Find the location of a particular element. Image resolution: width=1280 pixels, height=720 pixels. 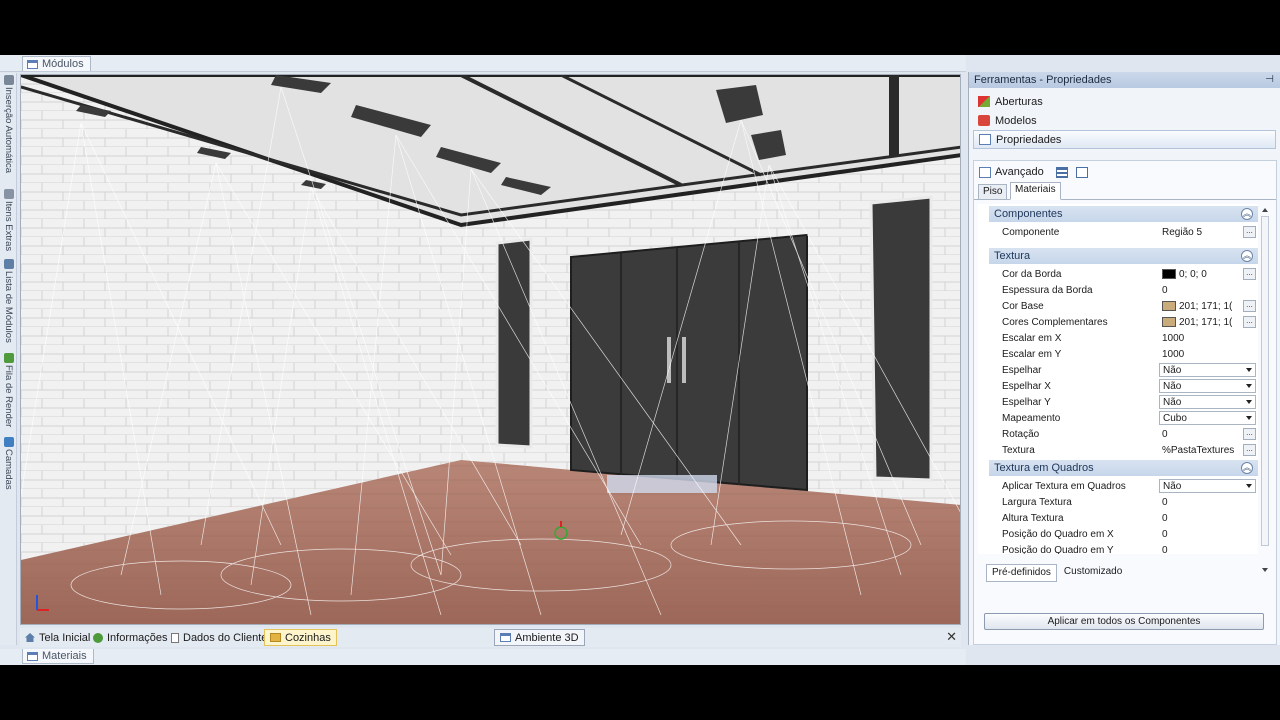

property-row: Altura Textura 0 is located at coordinates (1123, 518).